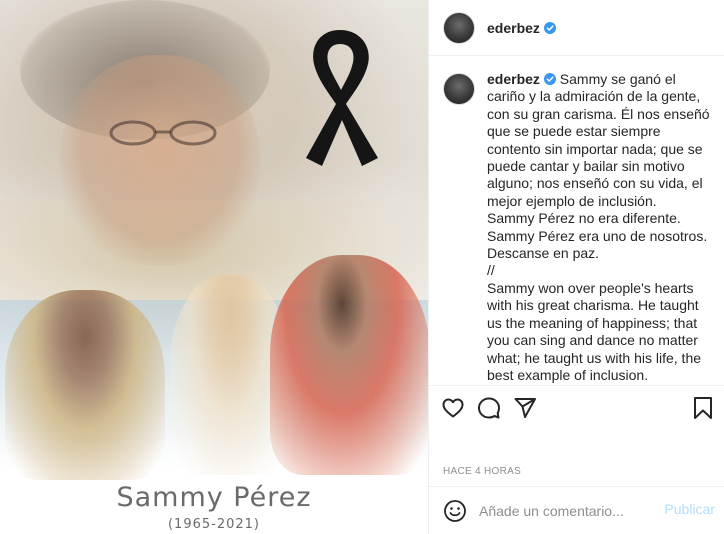 The image size is (724, 534). Describe the element at coordinates (569, 511) in the screenshot. I see `comment-input` at that location.